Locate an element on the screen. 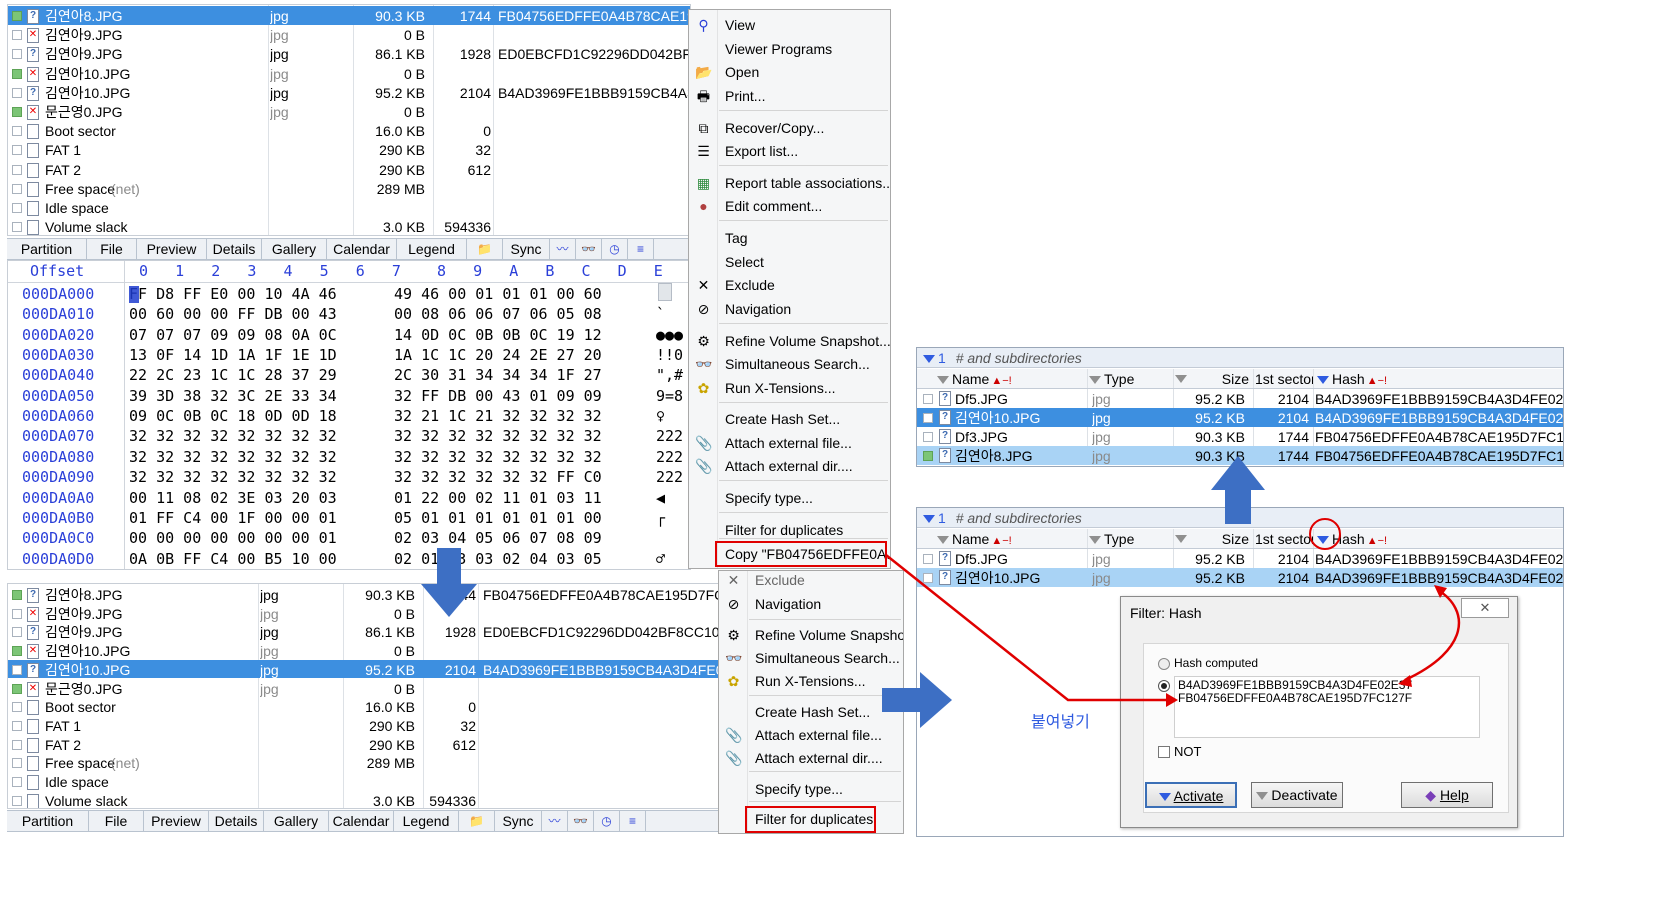  up-arrow is located at coordinates (1238, 490).